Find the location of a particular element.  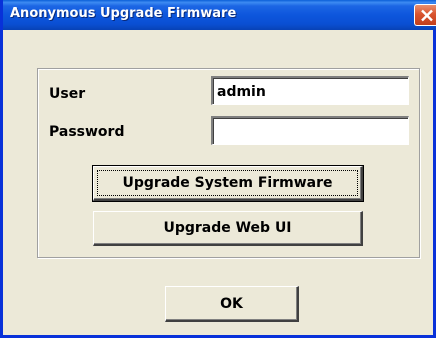

titlebar: Anonymous Upgrade Firmware is located at coordinates (219, 15).